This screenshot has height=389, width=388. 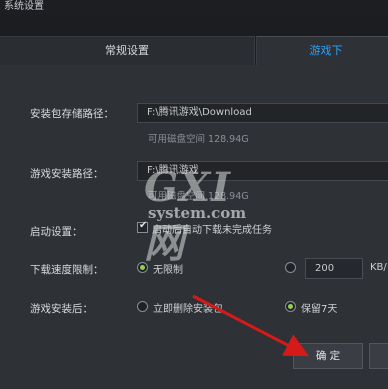 I want to click on cancel-button, so click(x=378, y=356).